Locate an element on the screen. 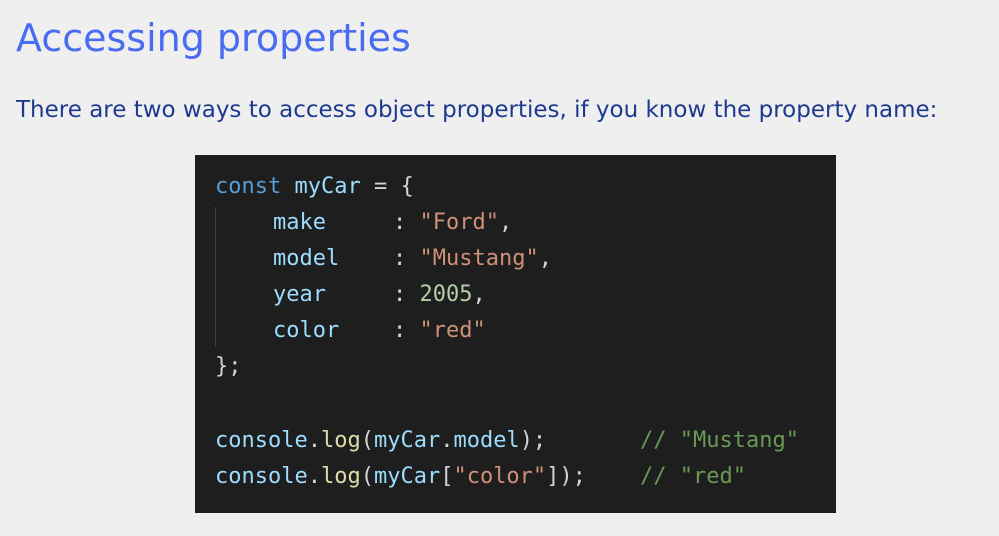  comment: // "Mustang" is located at coordinates (719, 440).